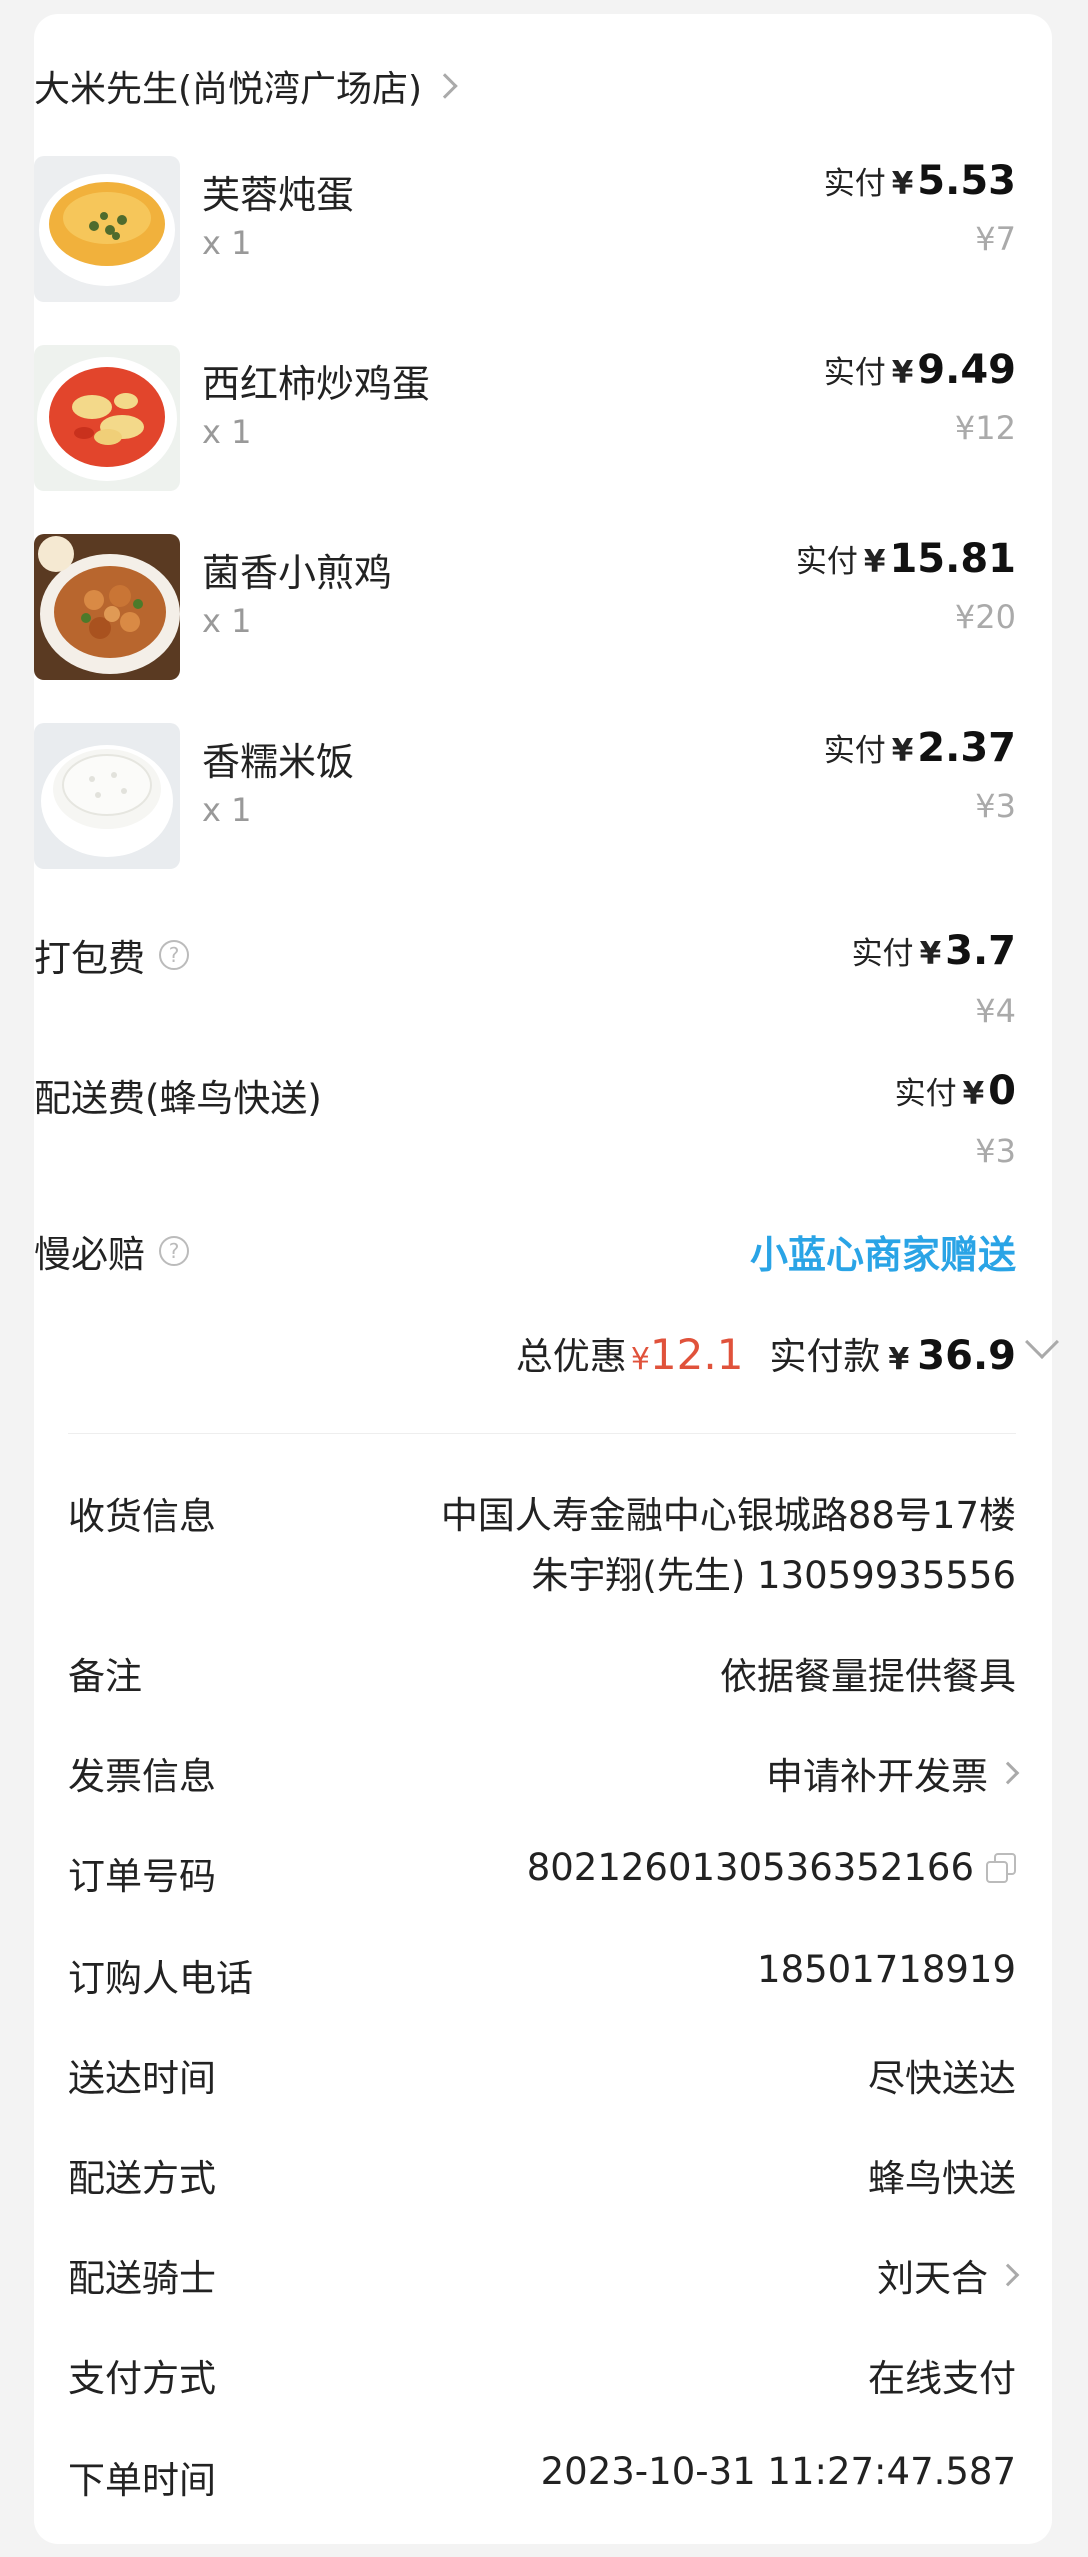 This screenshot has width=1088, height=2557. Describe the element at coordinates (542, 2080) in the screenshot. I see `delivery-time-row: 送达时间 尽快送达` at that location.